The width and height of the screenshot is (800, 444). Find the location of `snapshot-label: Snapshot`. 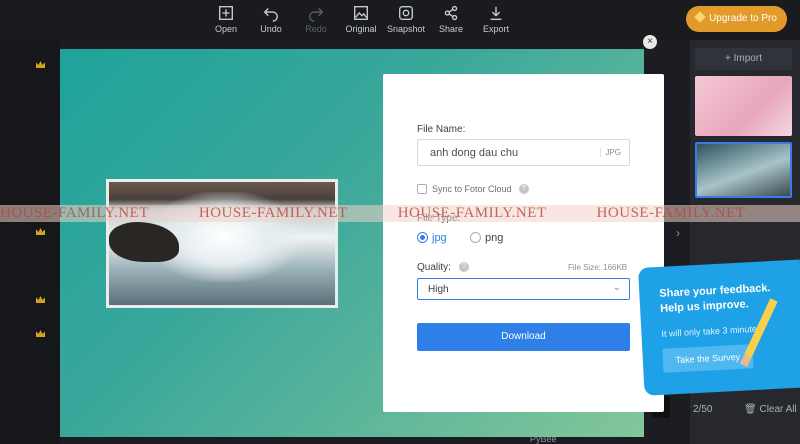

snapshot-label: Snapshot is located at coordinates (406, 29).